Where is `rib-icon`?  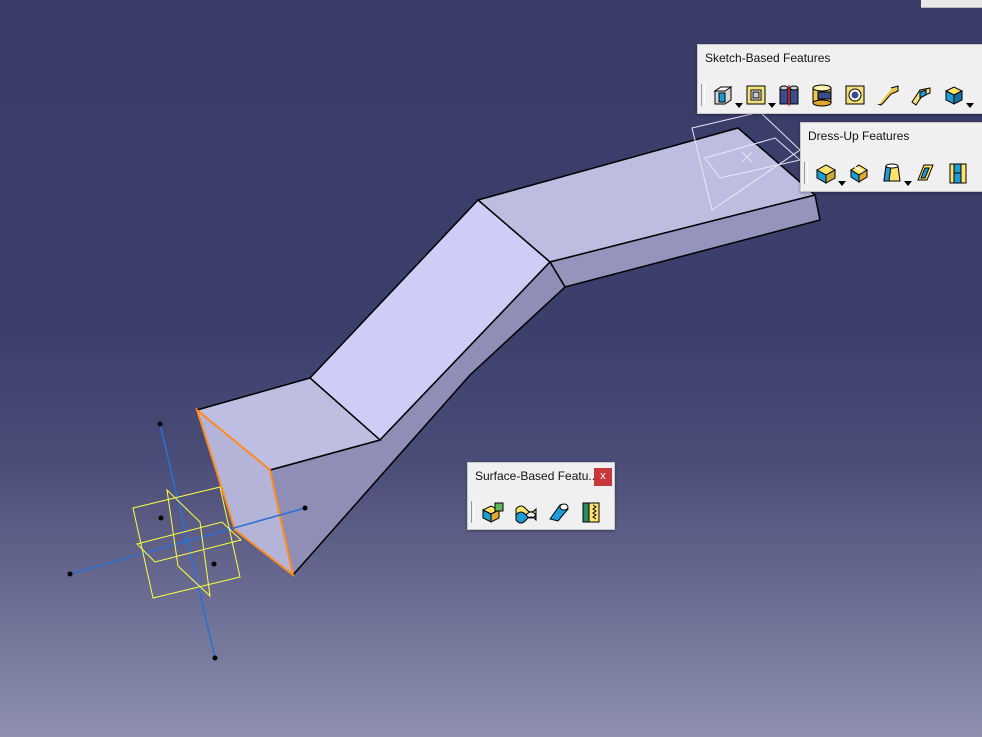
rib-icon is located at coordinates (888, 95).